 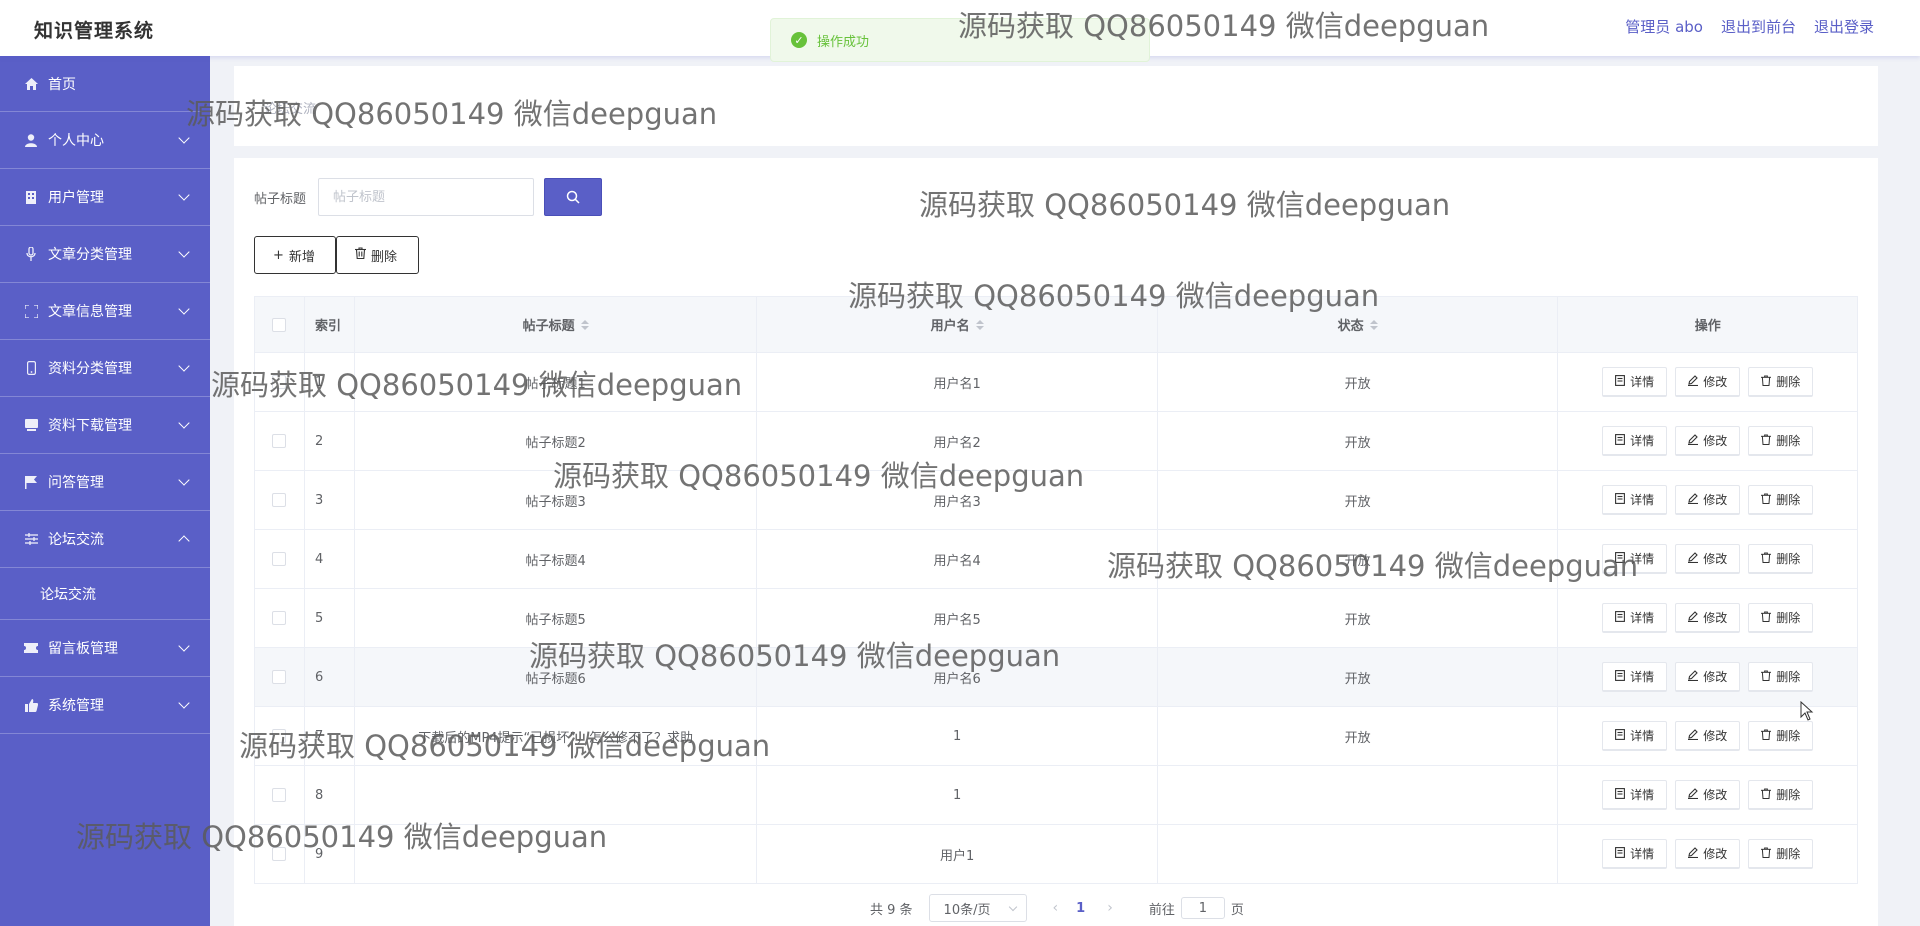 I want to click on logout-link: 退出登录, so click(x=1844, y=26).